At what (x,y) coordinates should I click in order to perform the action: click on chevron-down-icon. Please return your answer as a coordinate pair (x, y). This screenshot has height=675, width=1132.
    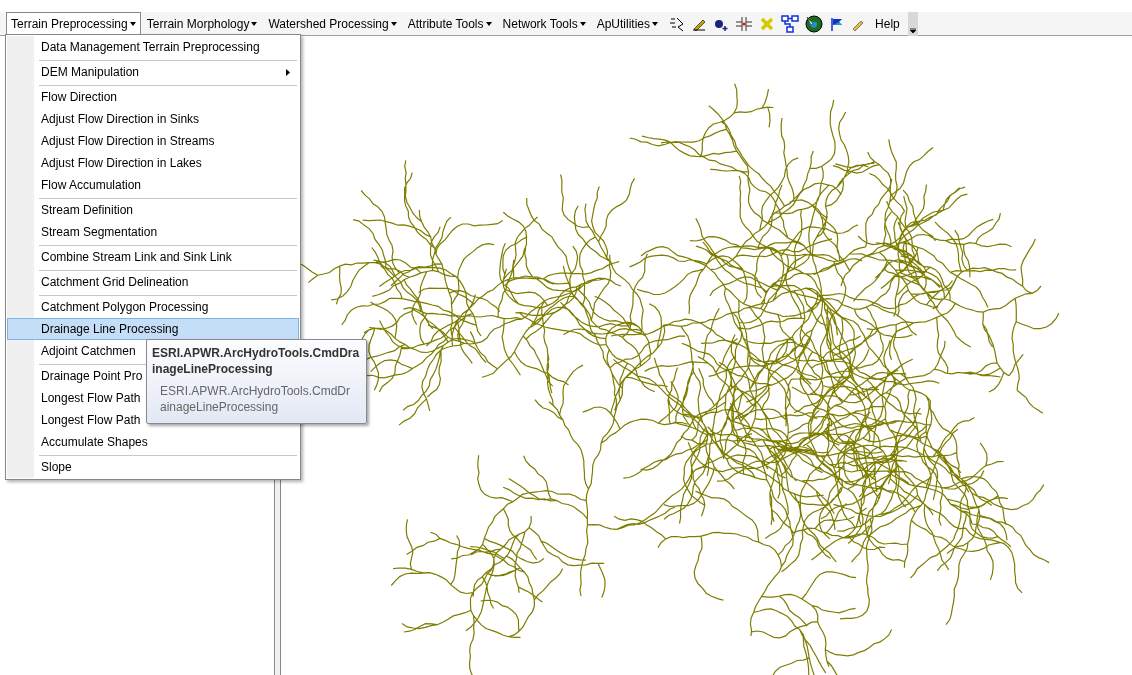
    Looking at the image, I should click on (912, 30).